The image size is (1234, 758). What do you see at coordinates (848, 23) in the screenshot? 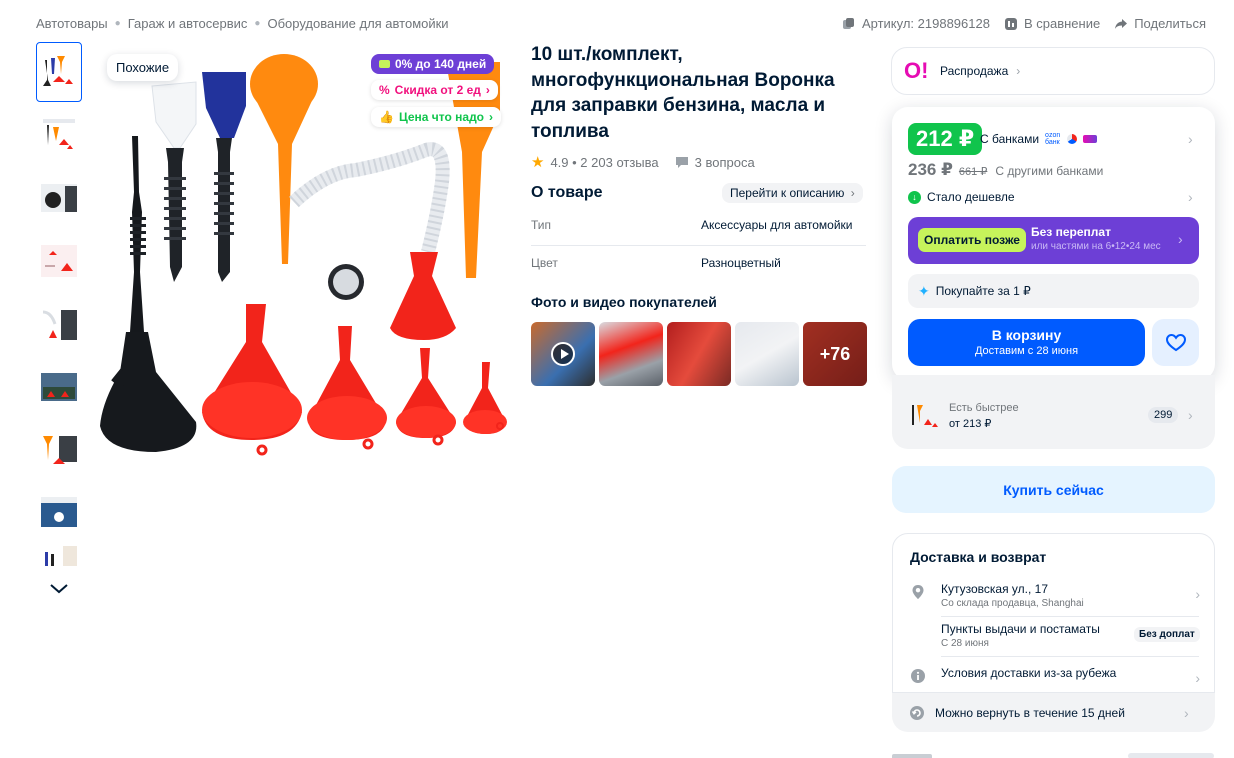
I see `copy-icon` at bounding box center [848, 23].